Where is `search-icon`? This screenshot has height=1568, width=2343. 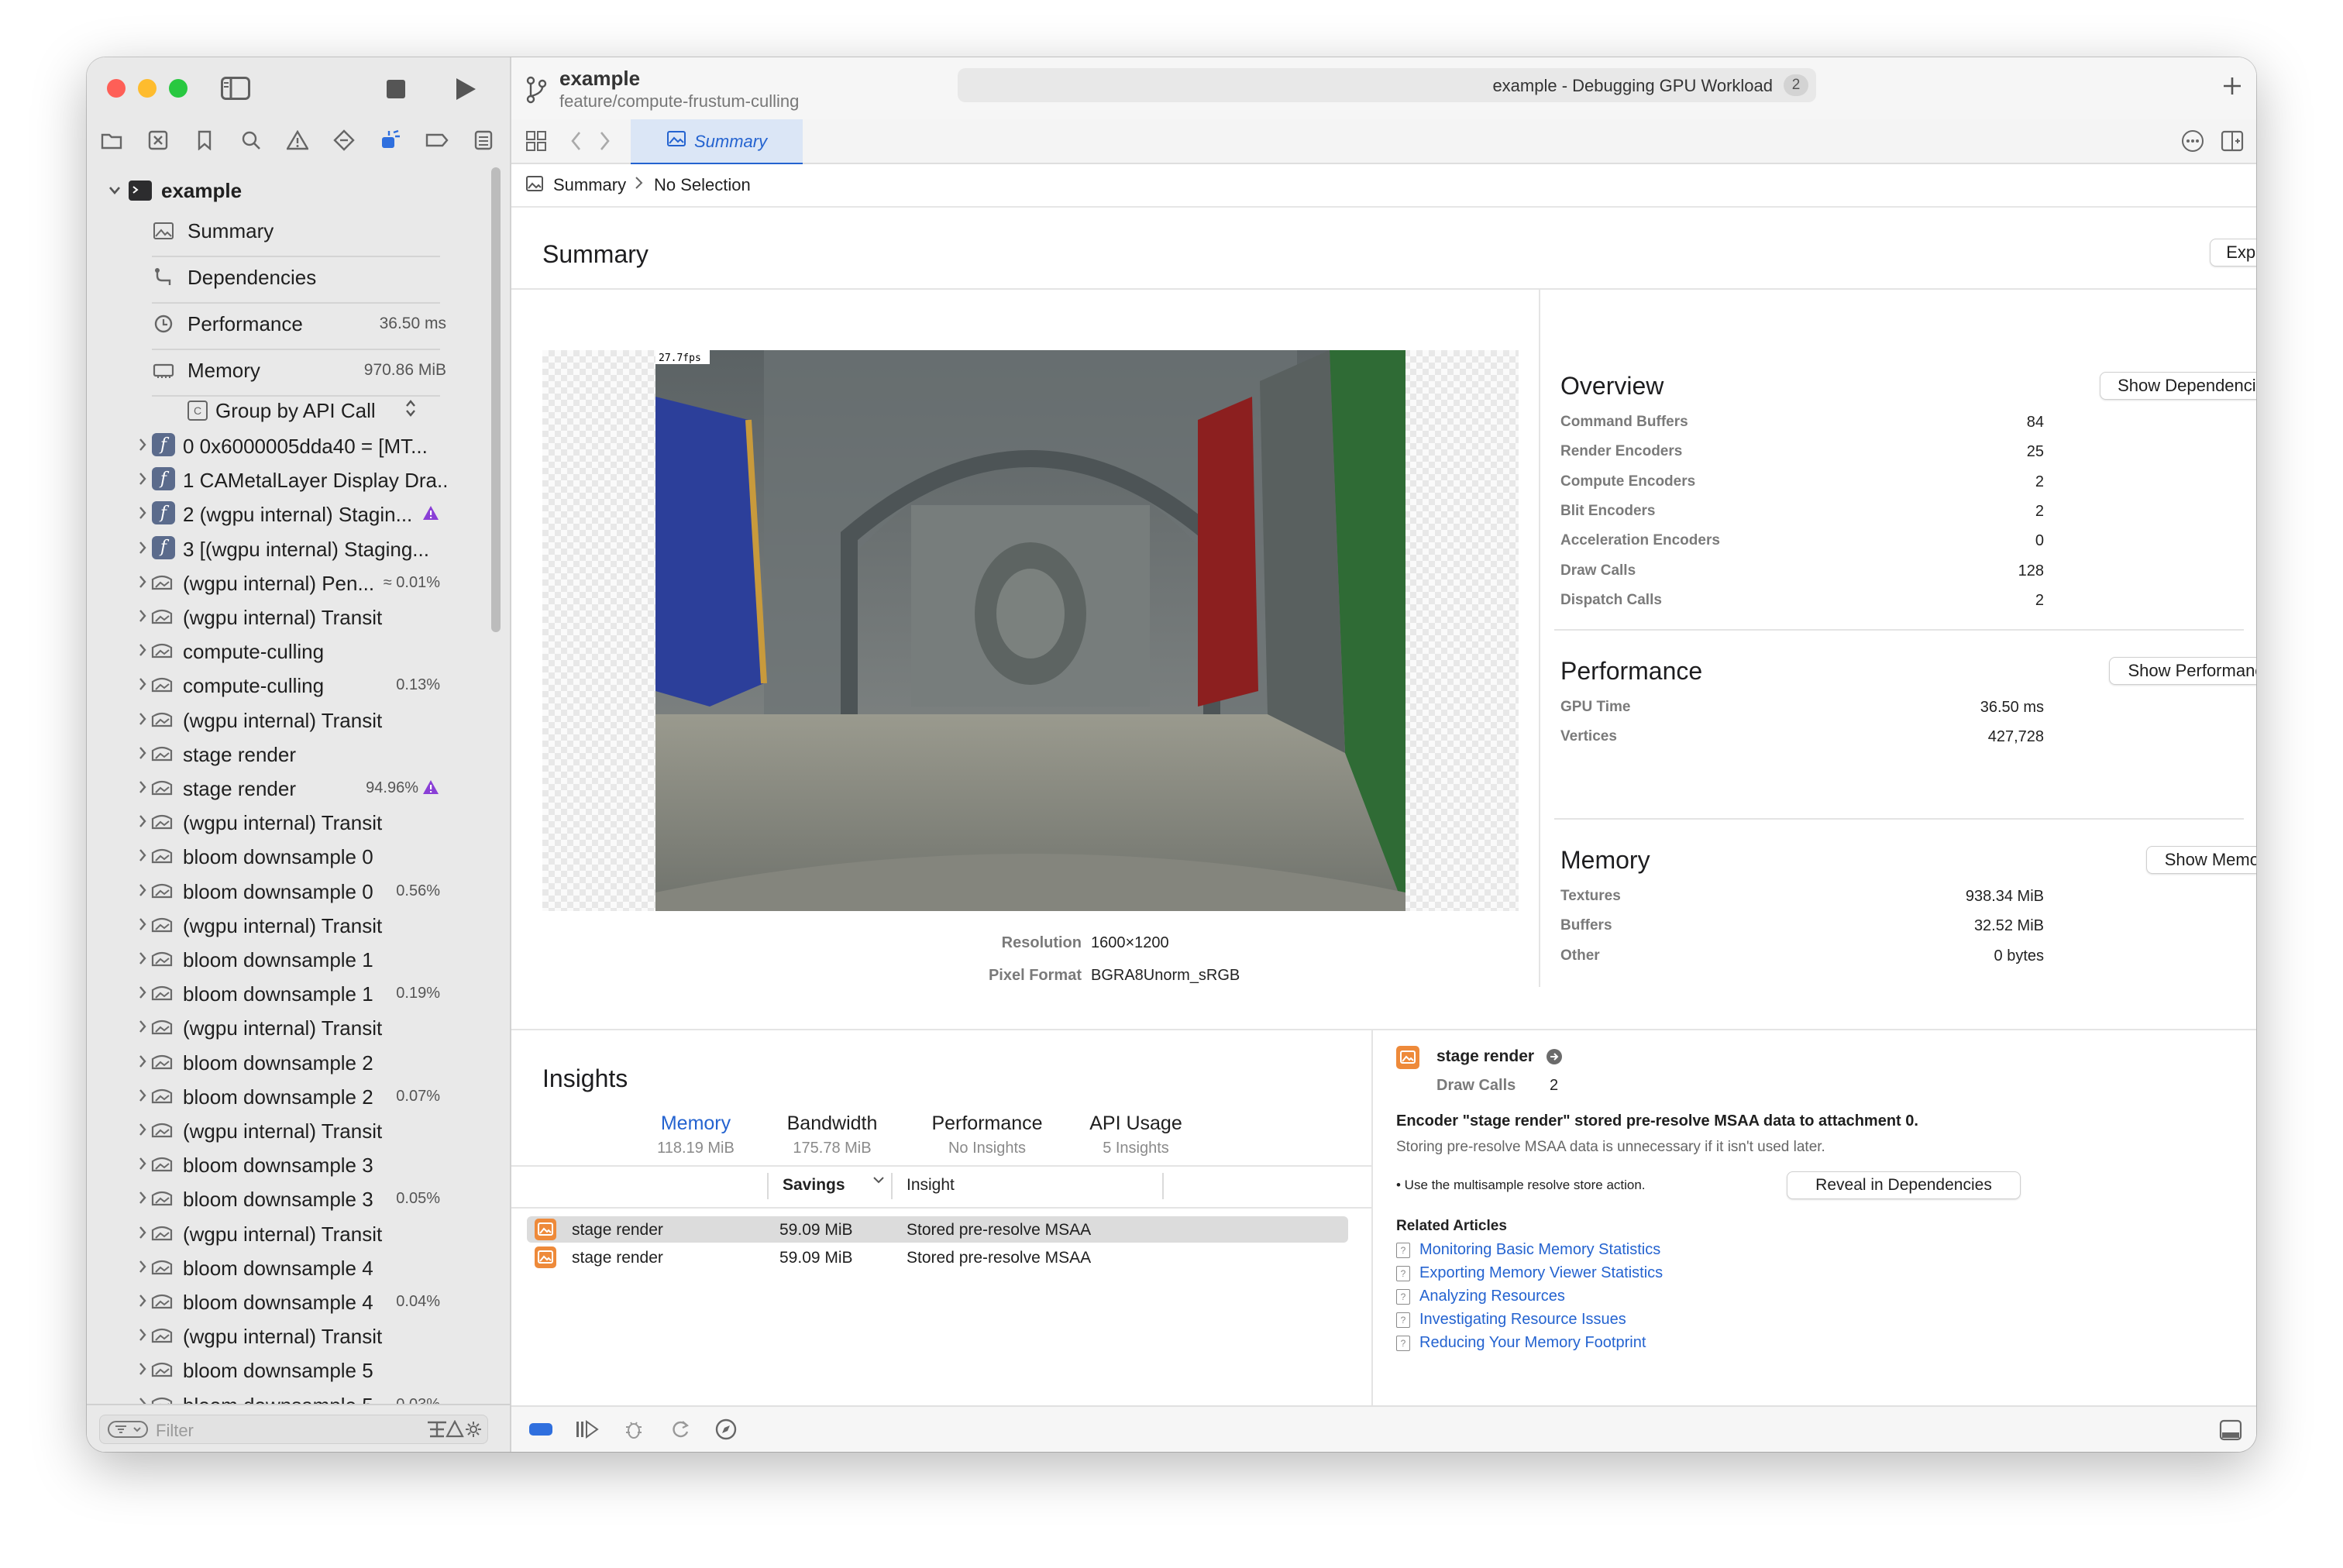
search-icon is located at coordinates (251, 140).